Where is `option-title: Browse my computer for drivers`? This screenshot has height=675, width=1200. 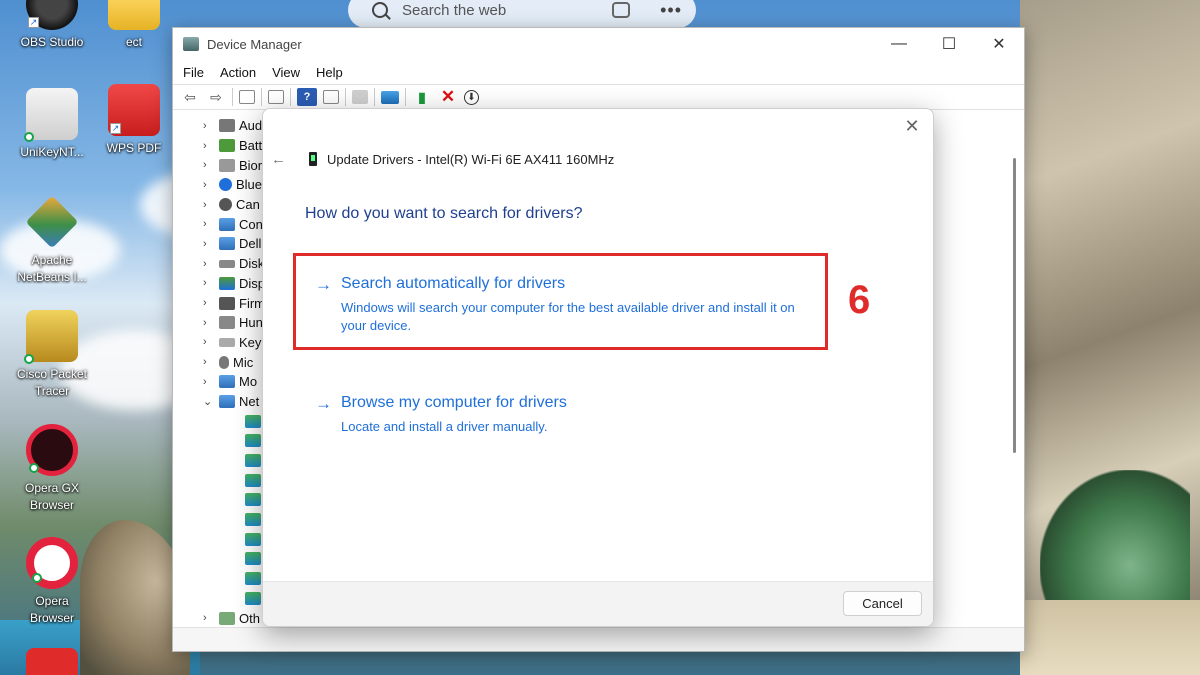 option-title: Browse my computer for drivers is located at coordinates (454, 403).